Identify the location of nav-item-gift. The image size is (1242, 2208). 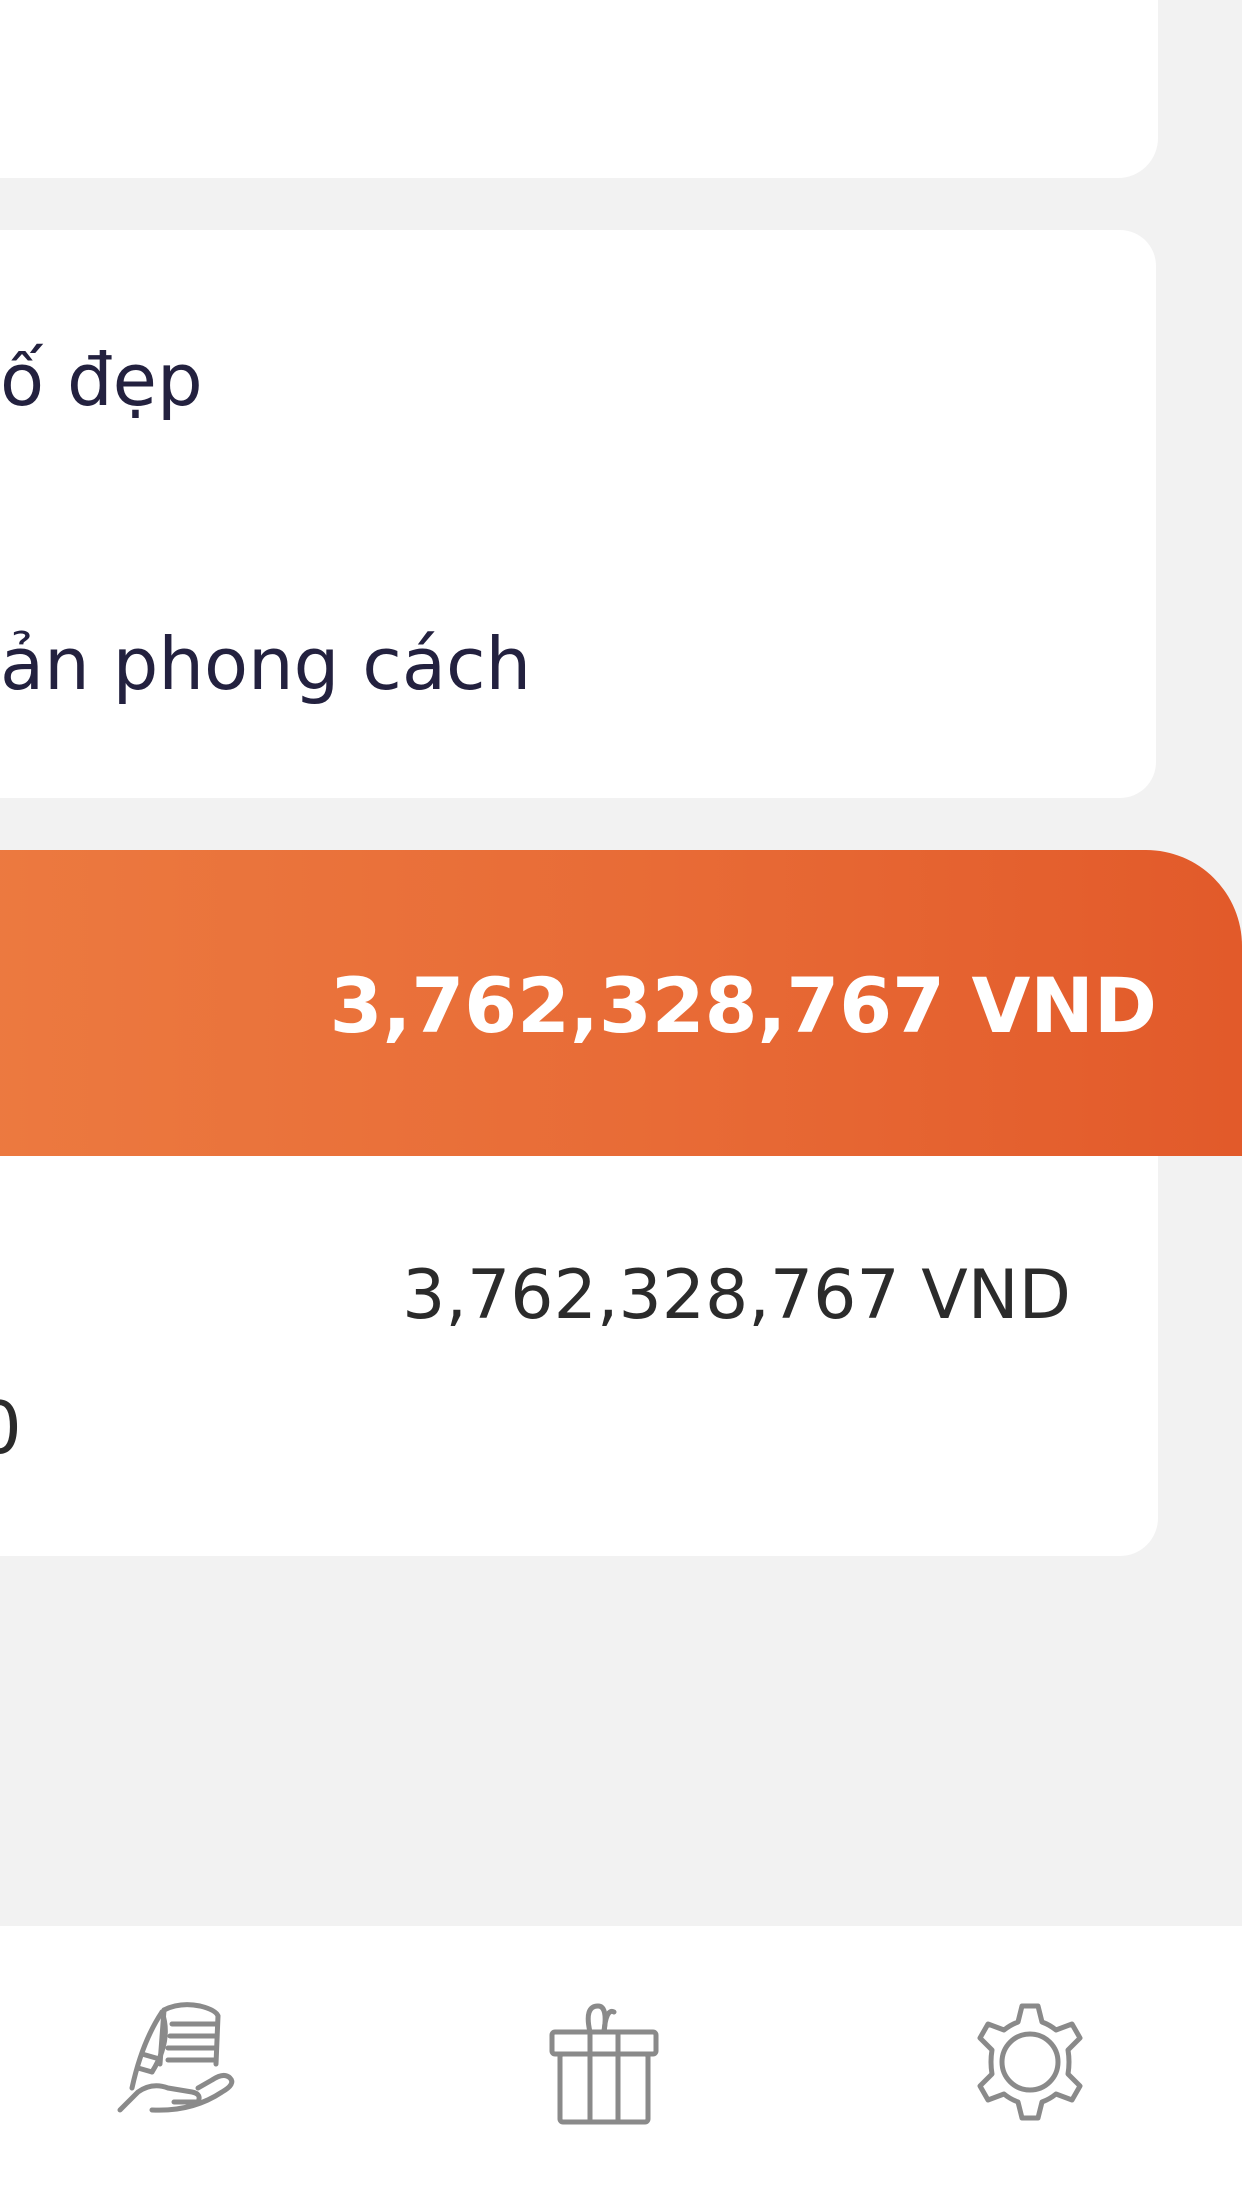
(604, 2067).